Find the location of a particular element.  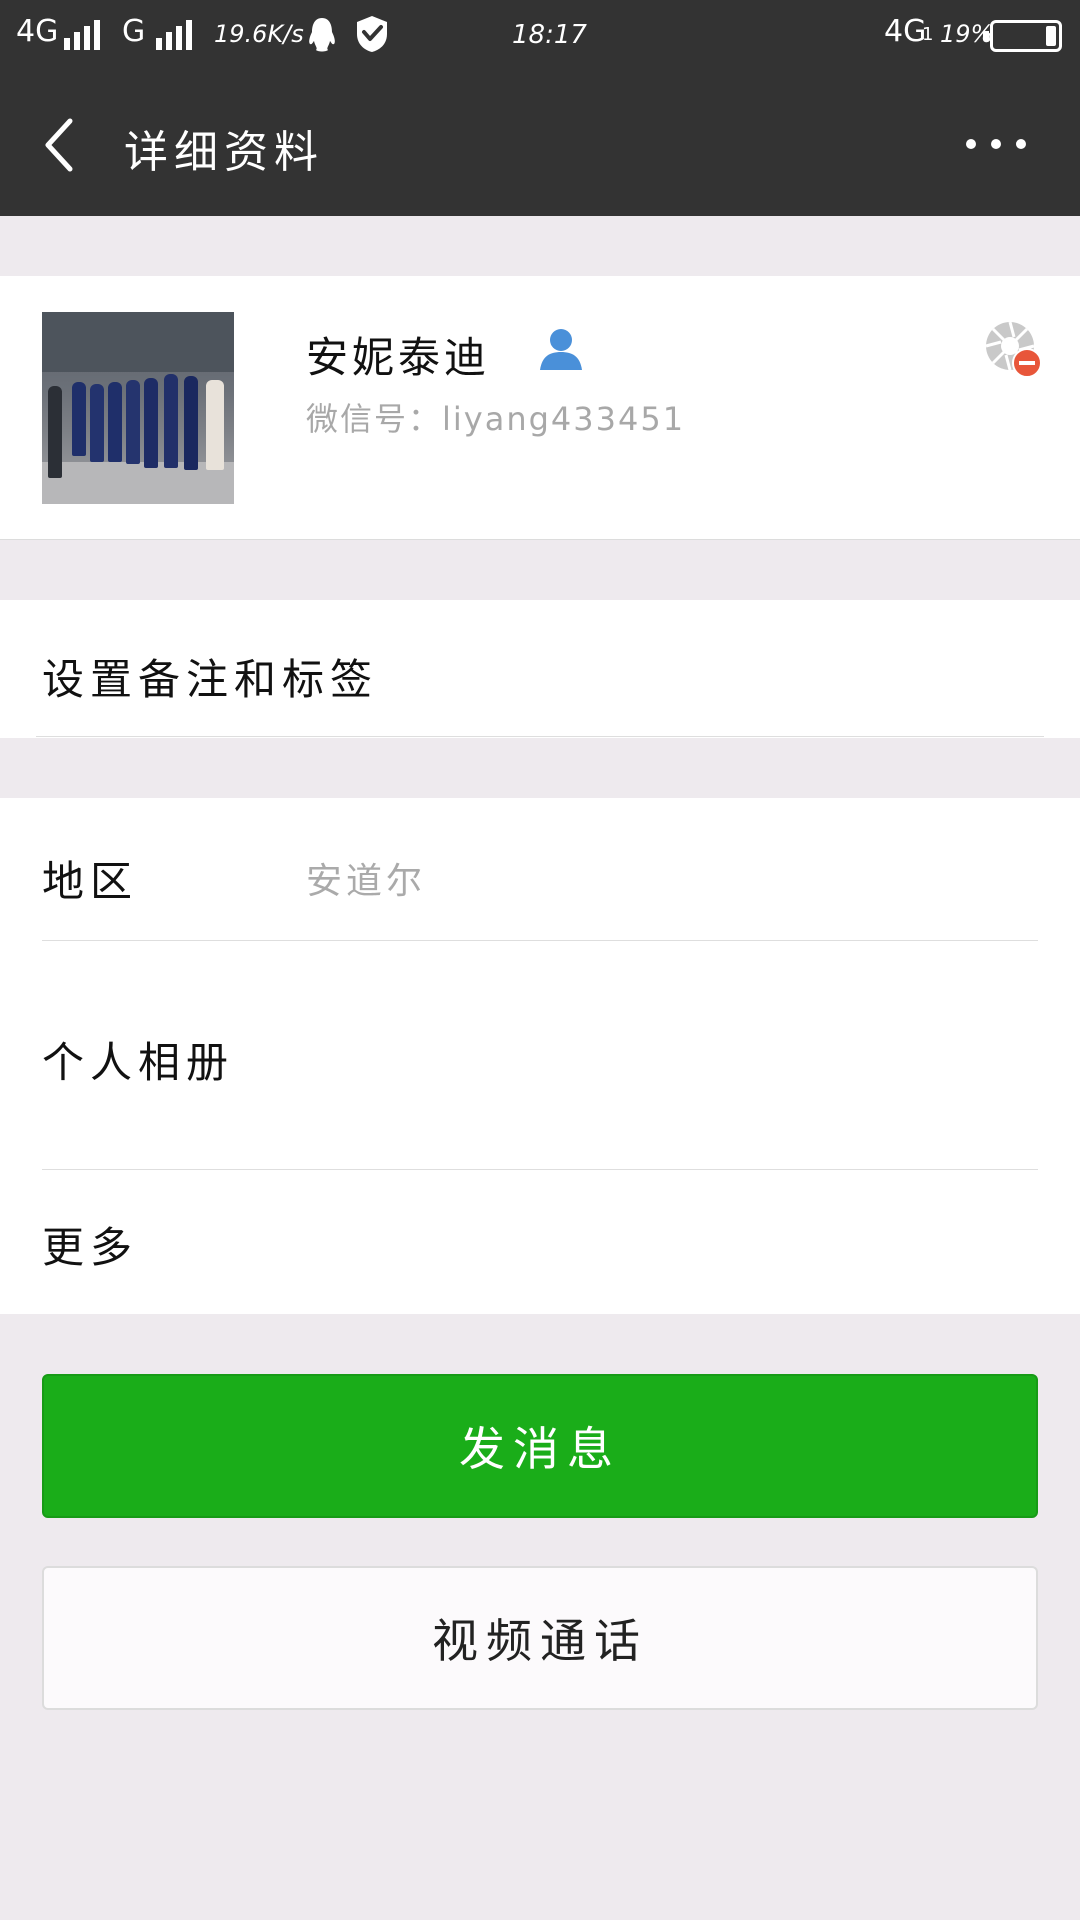

region-label: 地区 is located at coordinates (90, 881).